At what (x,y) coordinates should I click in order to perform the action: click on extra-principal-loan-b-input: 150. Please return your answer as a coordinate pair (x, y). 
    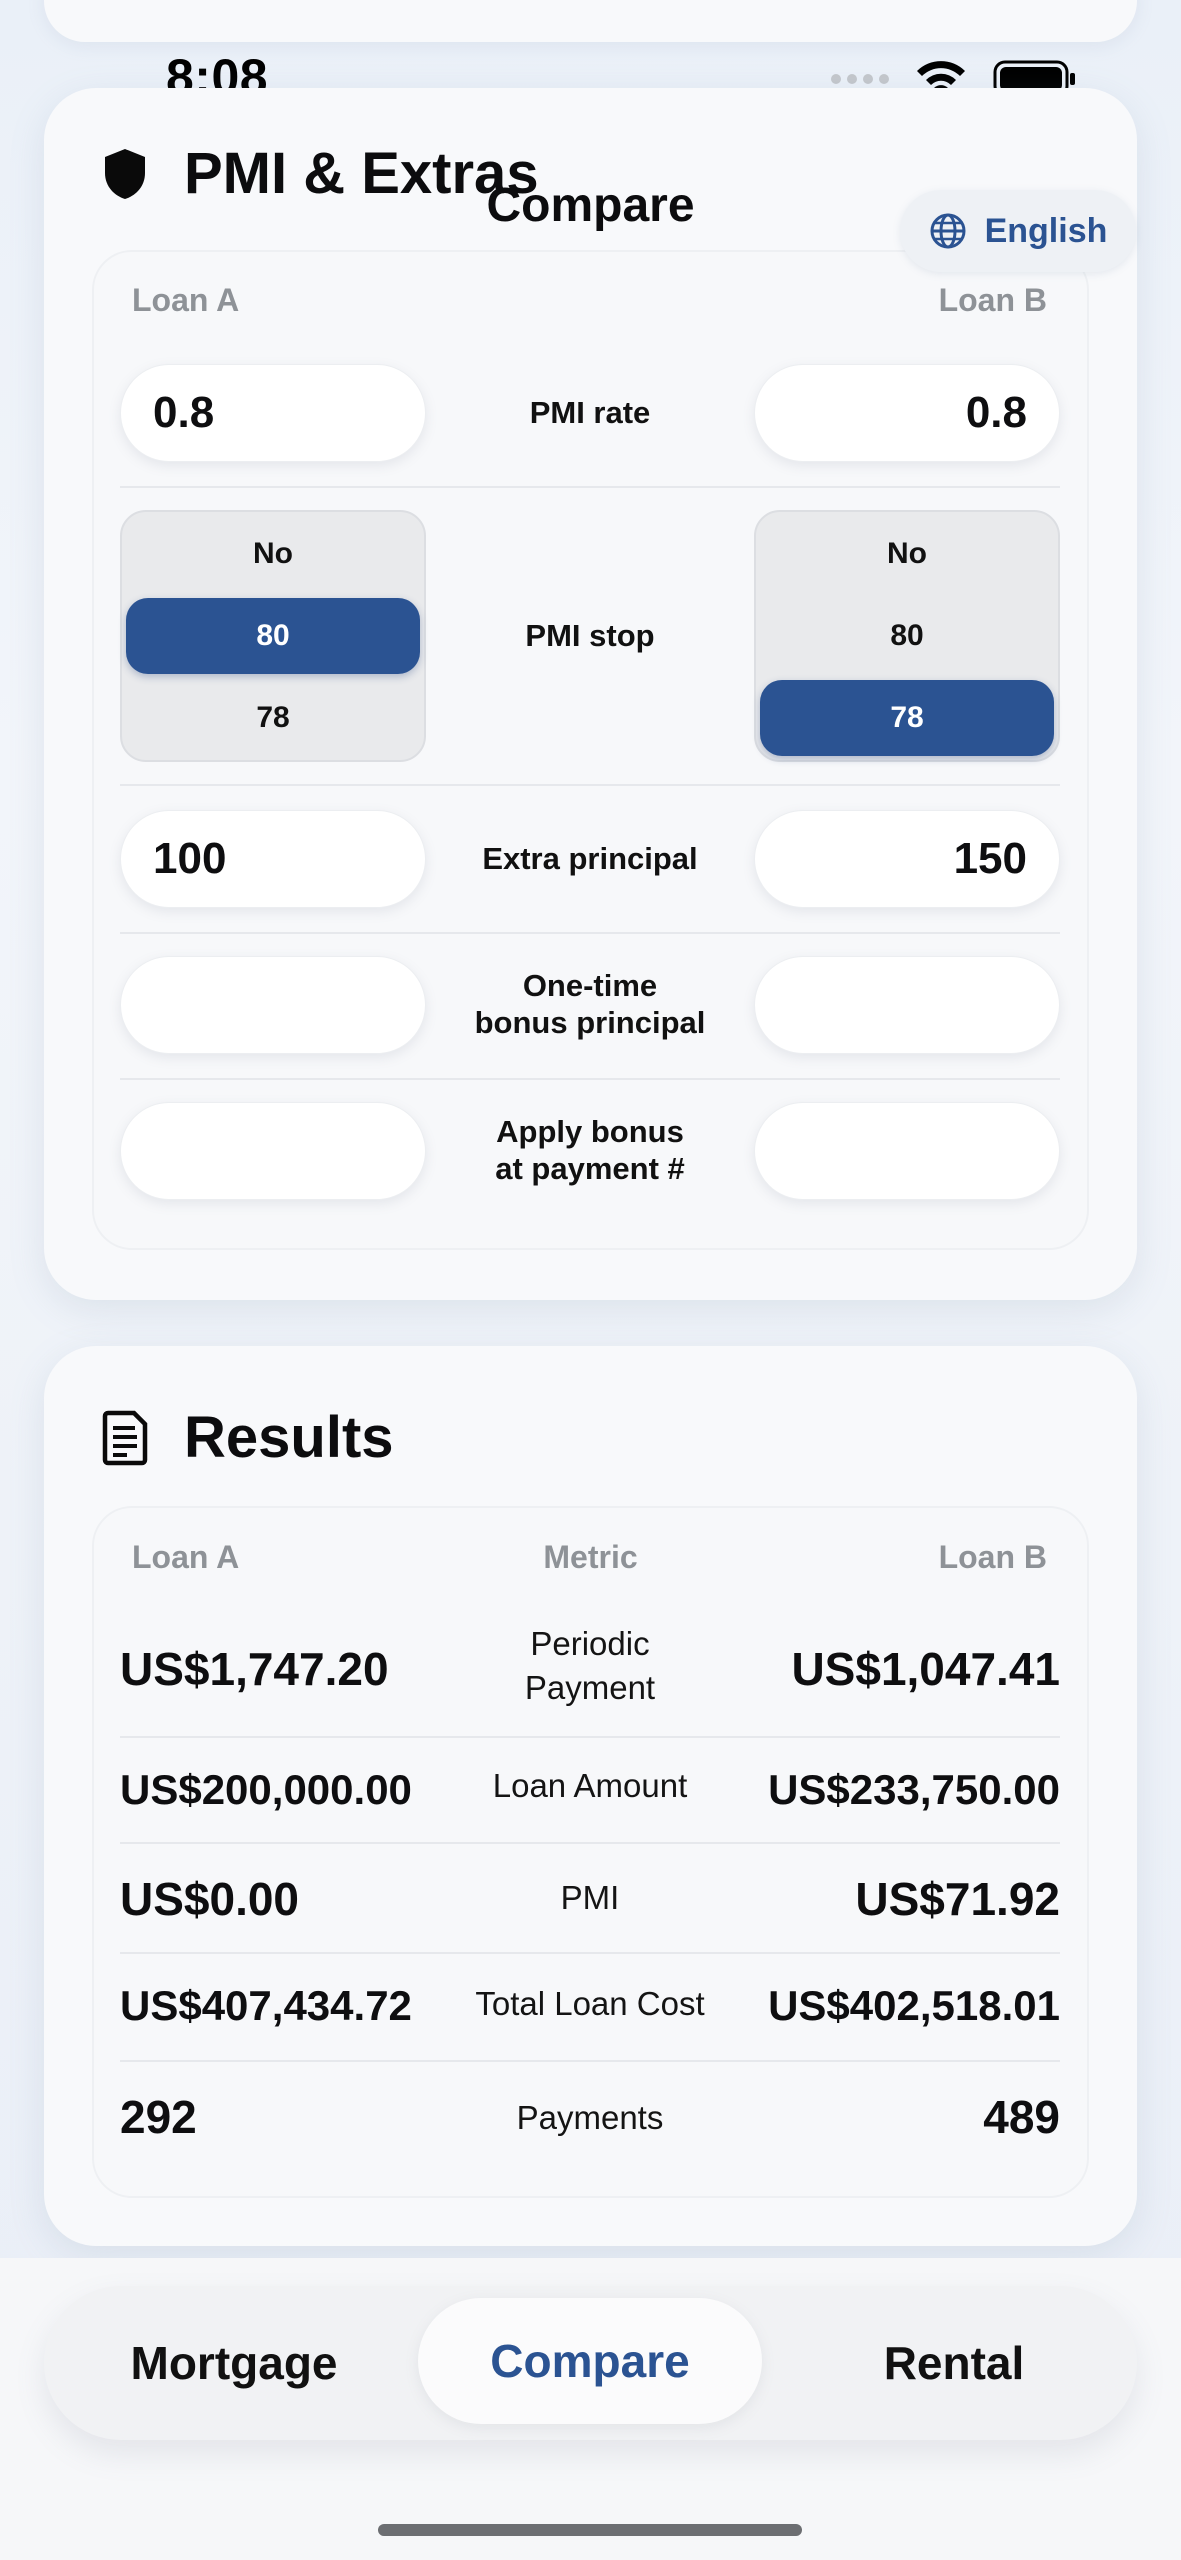
    Looking at the image, I should click on (907, 859).